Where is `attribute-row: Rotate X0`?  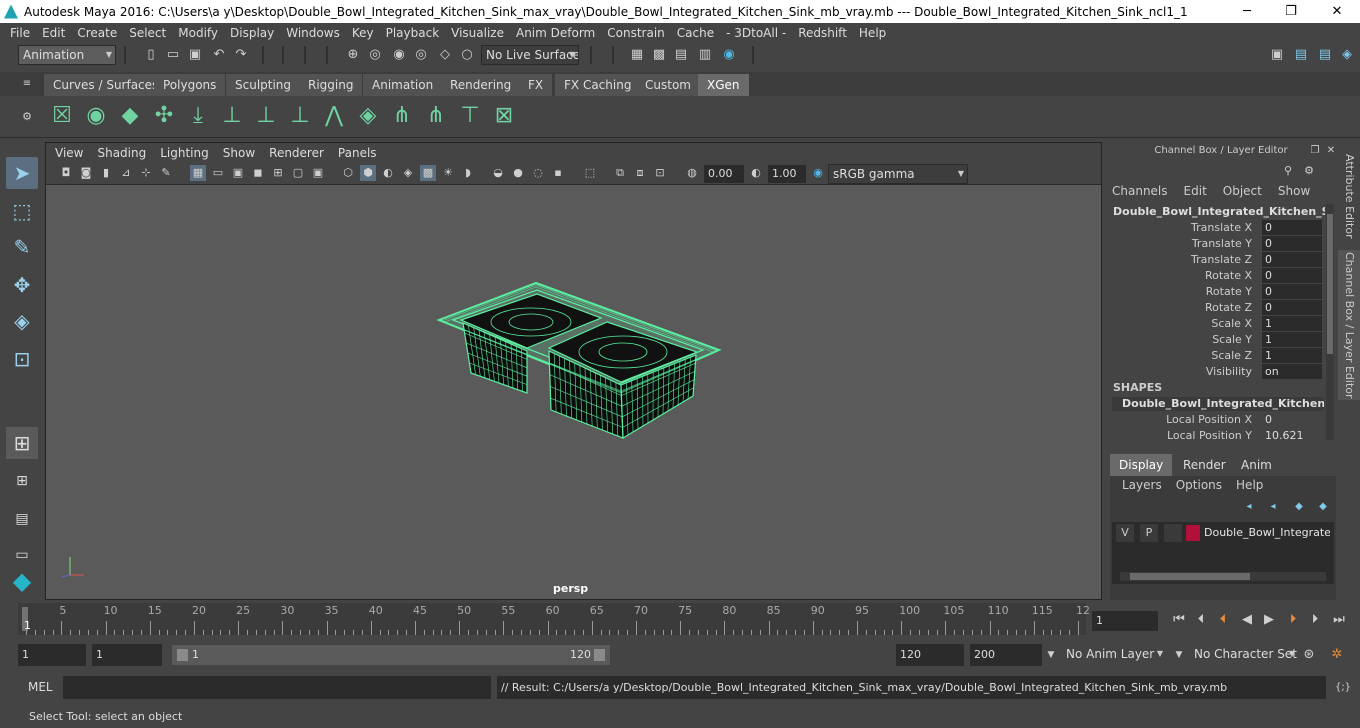 attribute-row: Rotate X0 is located at coordinates (1214, 276).